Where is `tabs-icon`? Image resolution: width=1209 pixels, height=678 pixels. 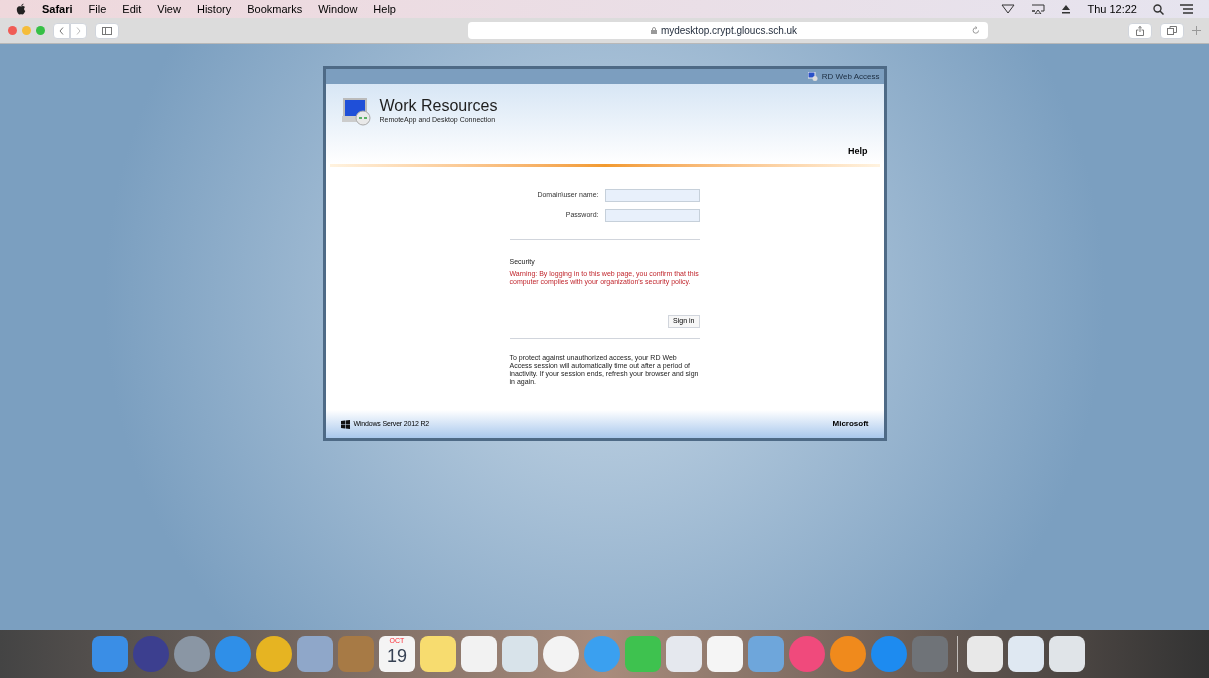
tabs-icon is located at coordinates (1172, 30).